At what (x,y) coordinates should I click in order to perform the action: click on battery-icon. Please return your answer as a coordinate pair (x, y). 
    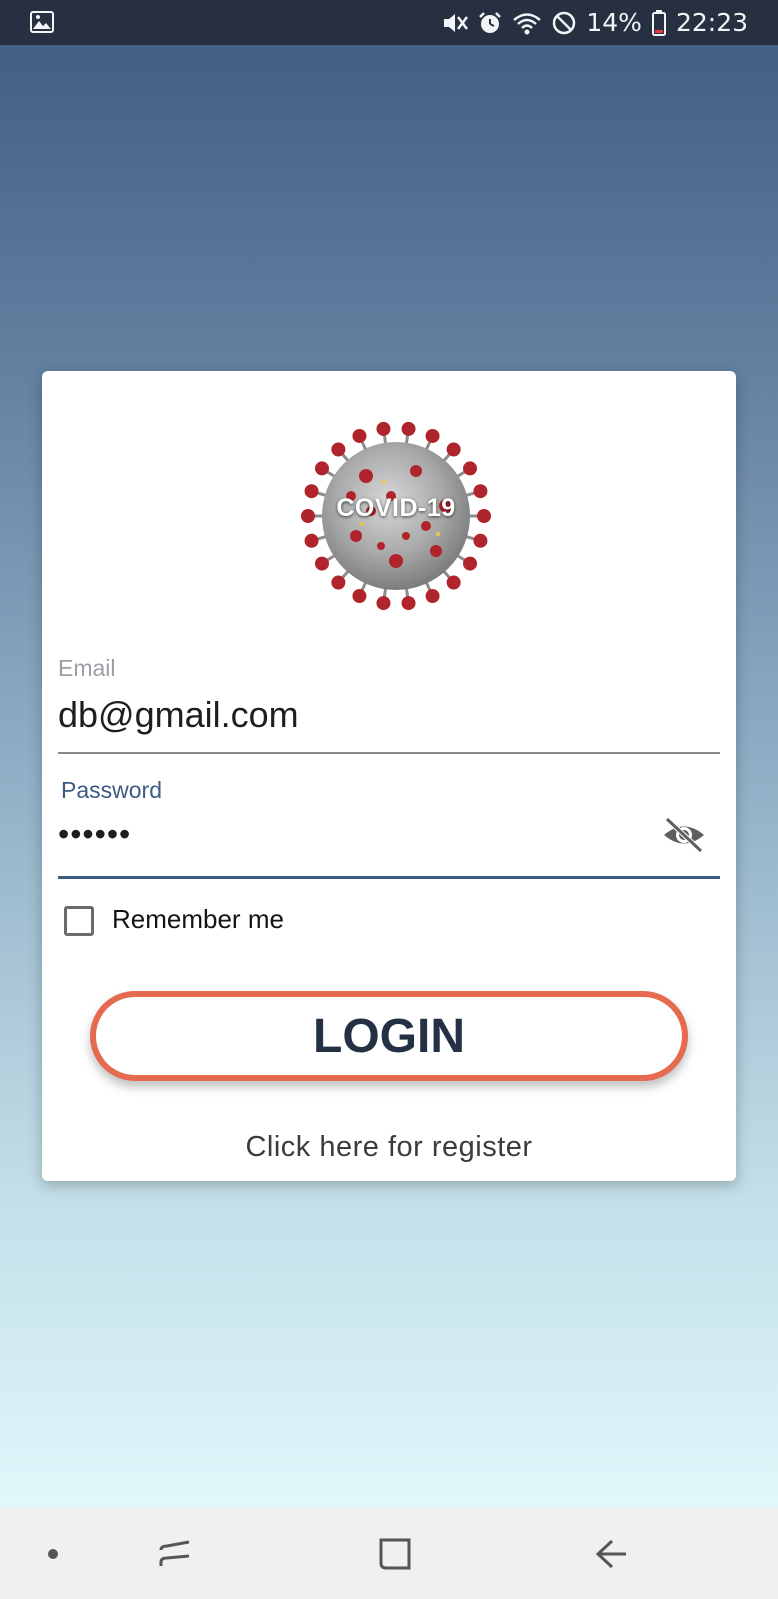
    Looking at the image, I should click on (658, 22).